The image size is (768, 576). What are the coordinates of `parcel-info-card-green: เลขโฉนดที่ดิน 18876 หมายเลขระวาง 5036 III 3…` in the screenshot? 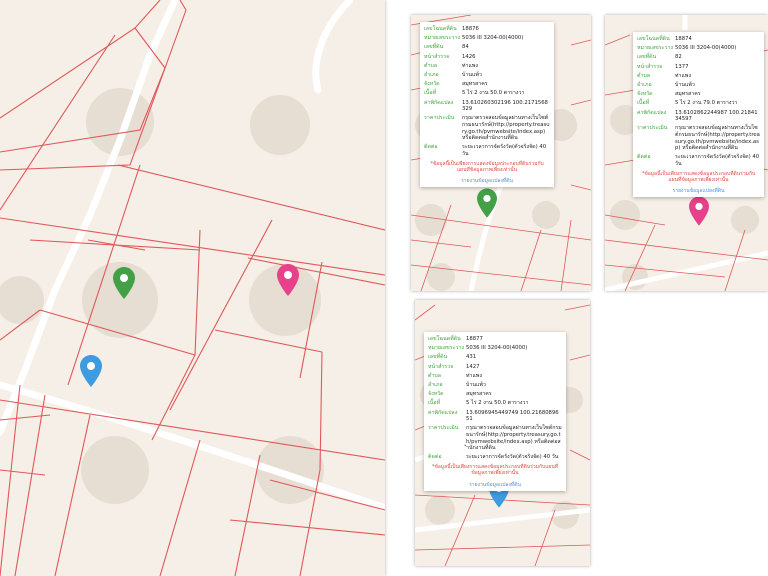 It's located at (487, 105).